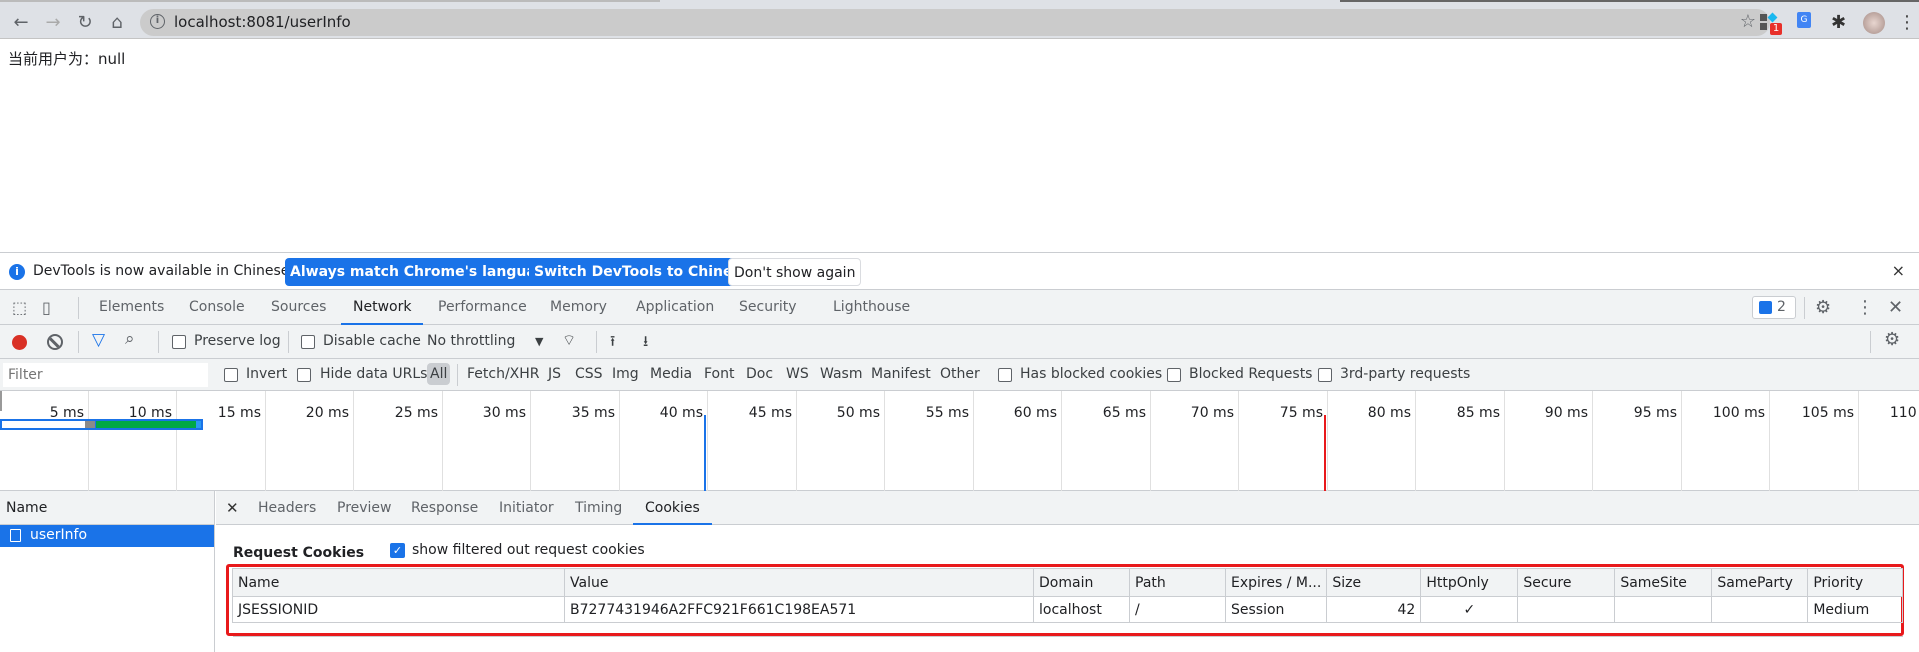 The image size is (1919, 652). Describe the element at coordinates (1325, 375) in the screenshot. I see `third-party-checkbox` at that location.